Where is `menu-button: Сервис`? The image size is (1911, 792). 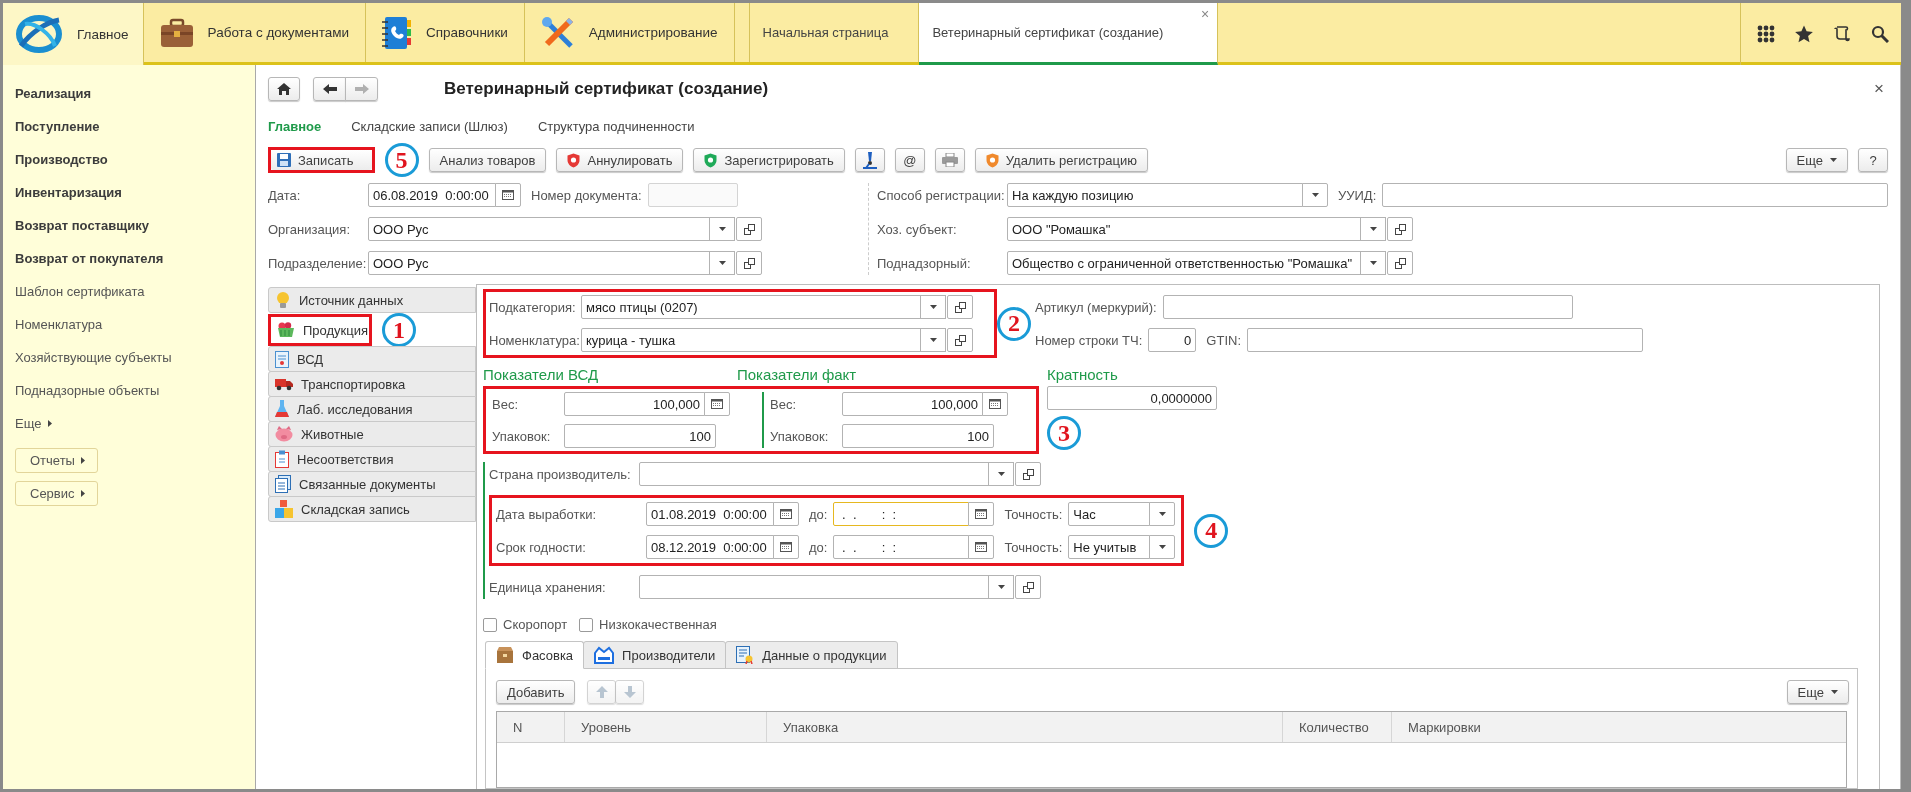 menu-button: Сервис is located at coordinates (56, 493).